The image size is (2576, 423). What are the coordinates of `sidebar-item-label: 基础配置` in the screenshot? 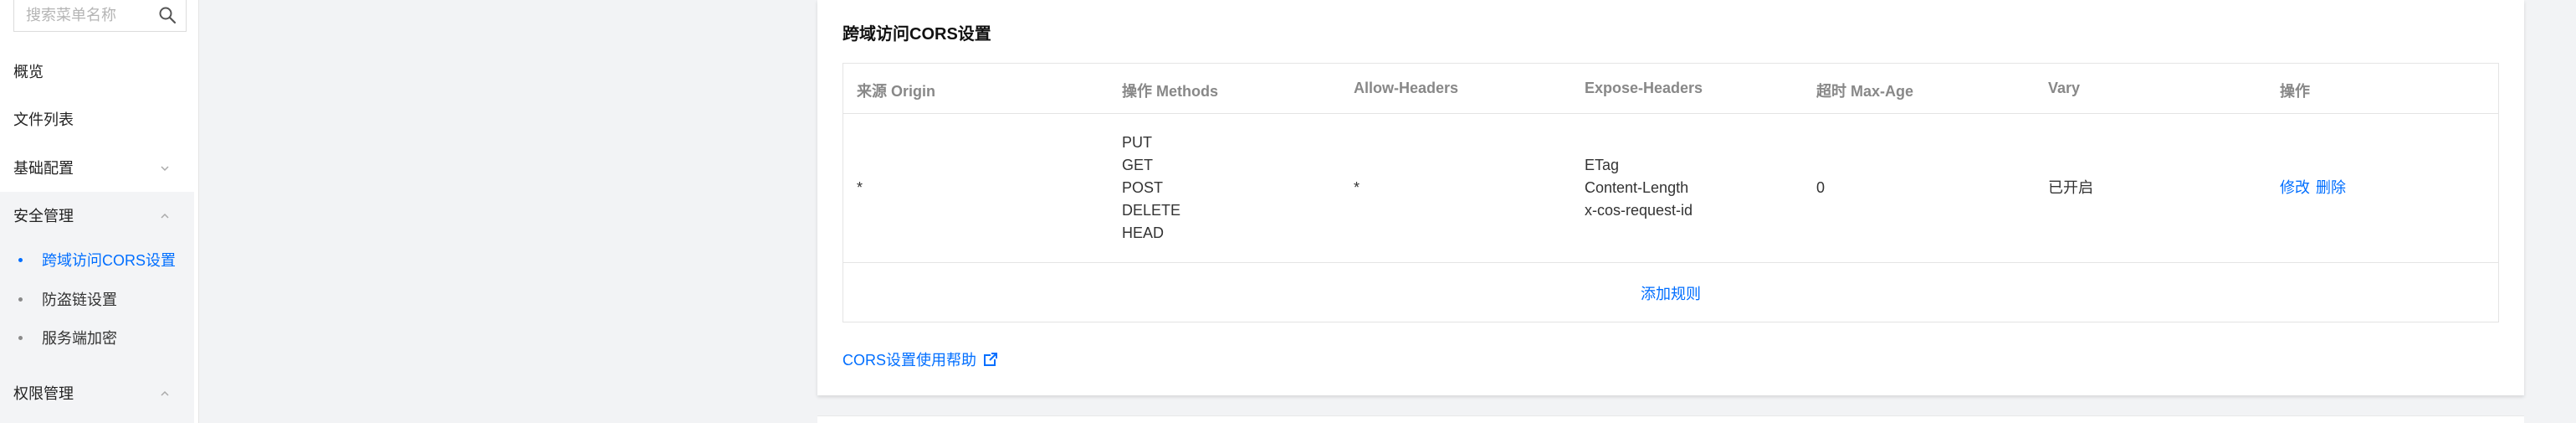 It's located at (44, 168).